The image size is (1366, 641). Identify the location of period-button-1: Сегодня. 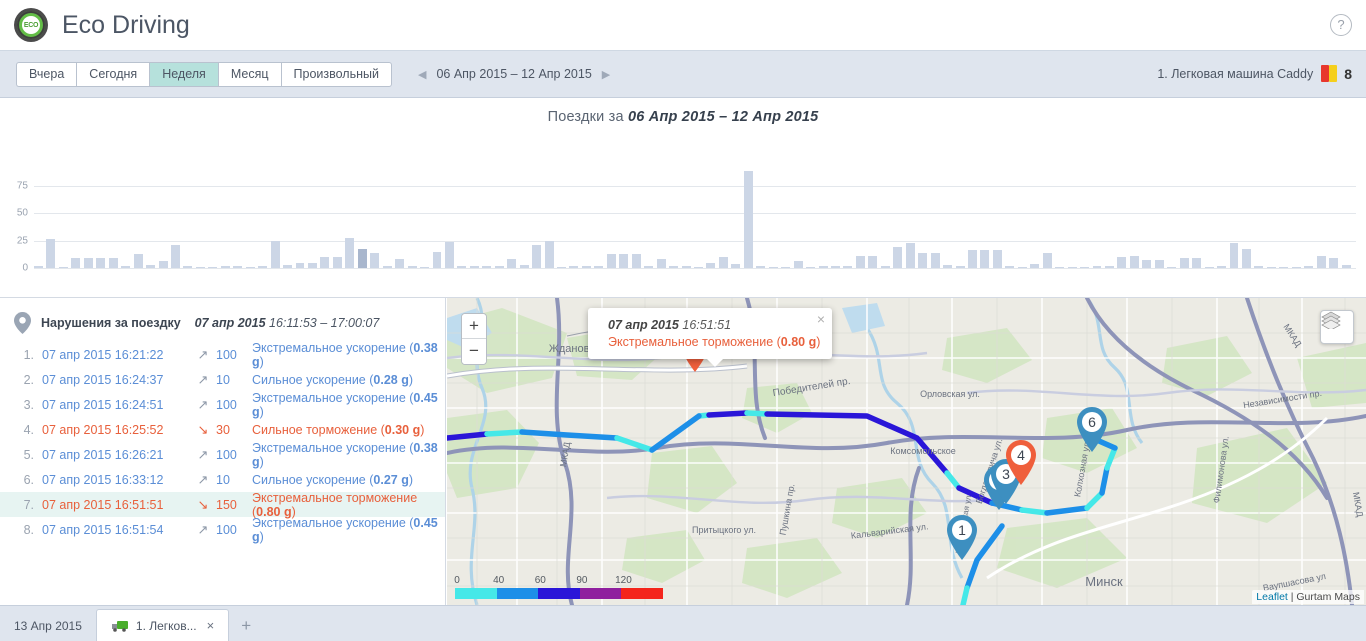
(113, 74).